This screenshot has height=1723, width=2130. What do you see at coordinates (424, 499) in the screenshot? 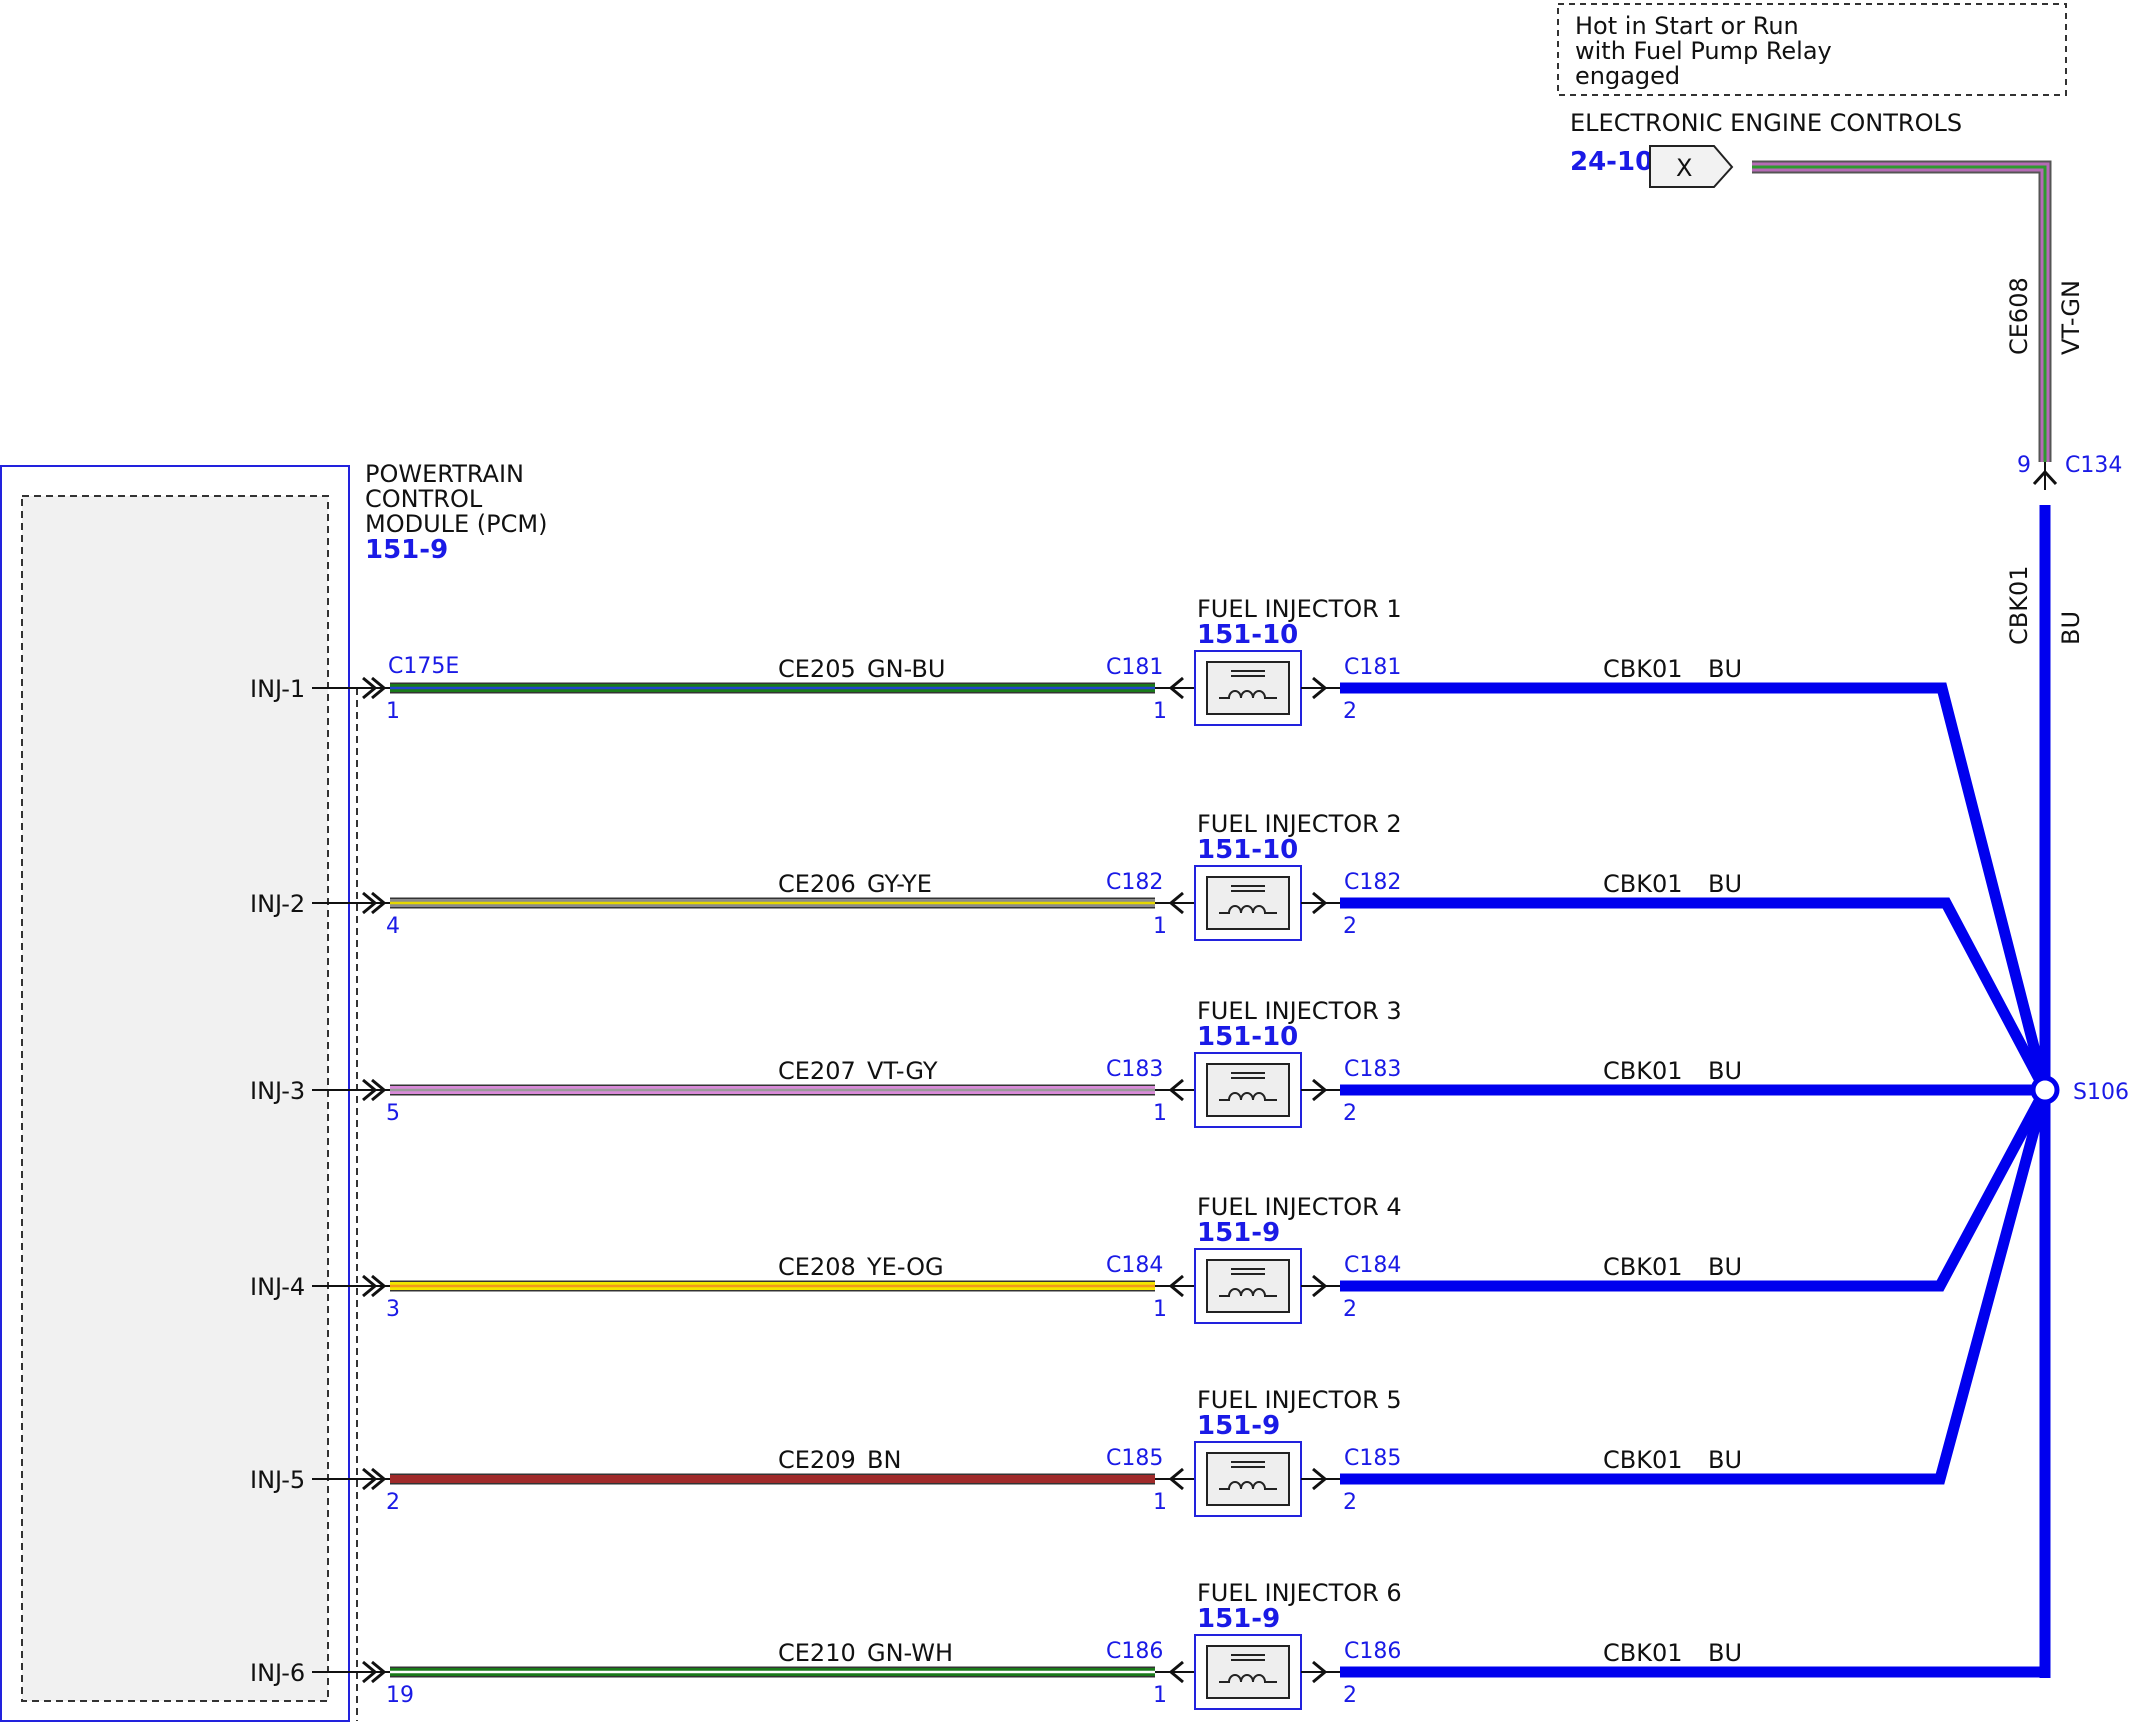
I see `pcm-title-2: CONTROL` at bounding box center [424, 499].